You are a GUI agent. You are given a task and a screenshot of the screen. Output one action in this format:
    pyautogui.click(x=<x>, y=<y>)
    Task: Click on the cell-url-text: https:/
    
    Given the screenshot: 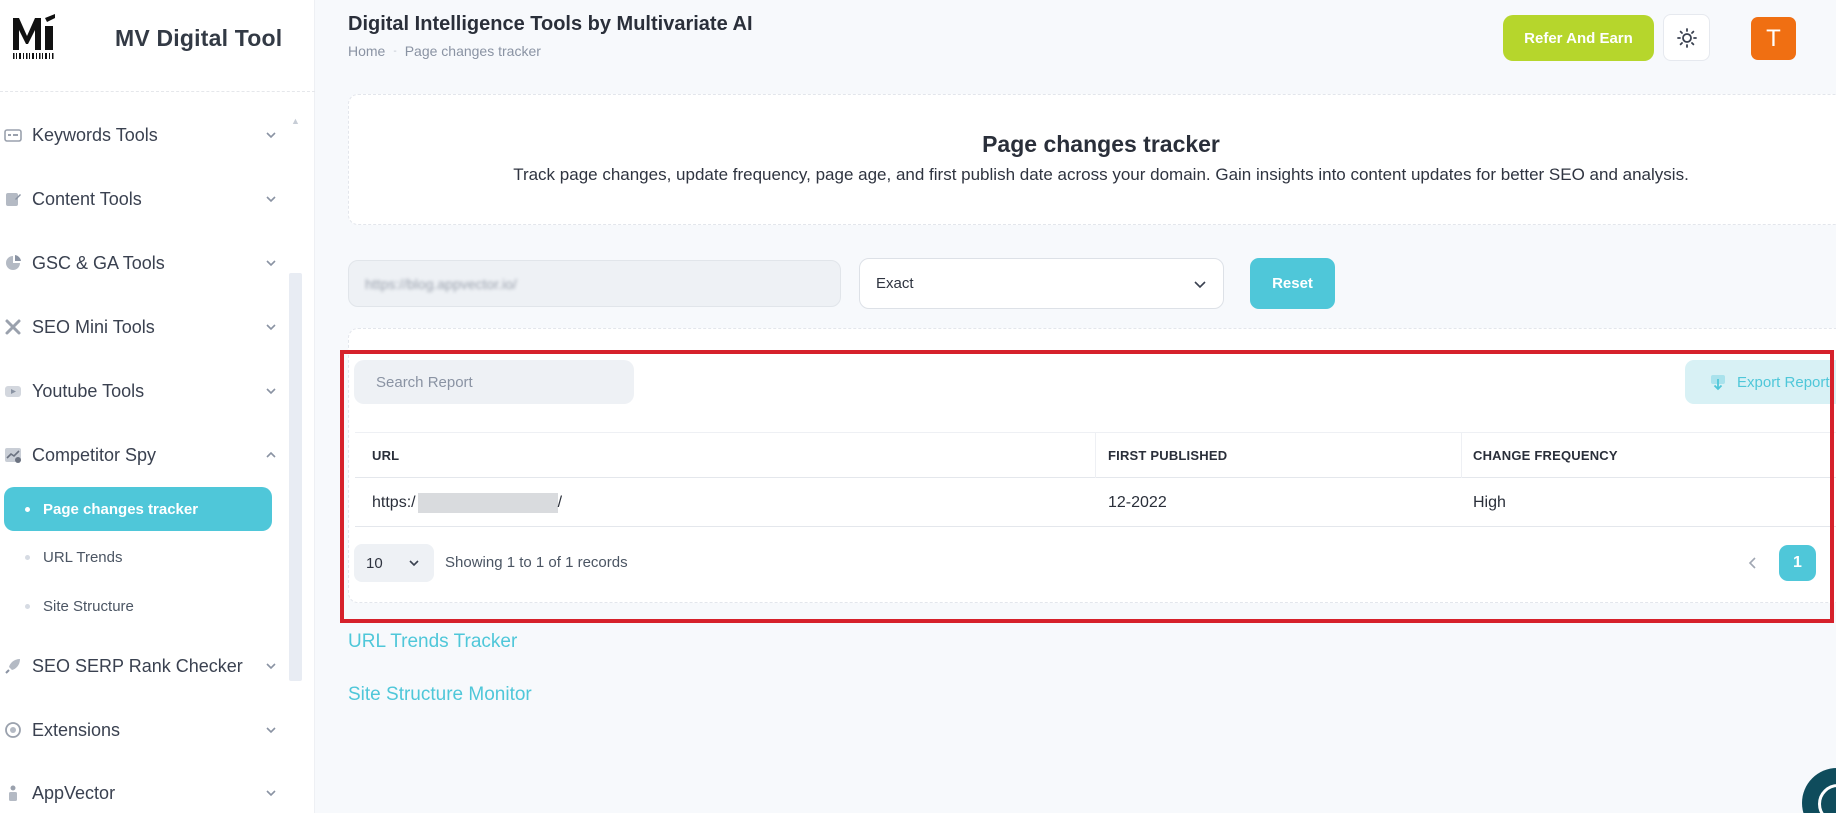 What is the action you would take?
    pyautogui.click(x=394, y=502)
    